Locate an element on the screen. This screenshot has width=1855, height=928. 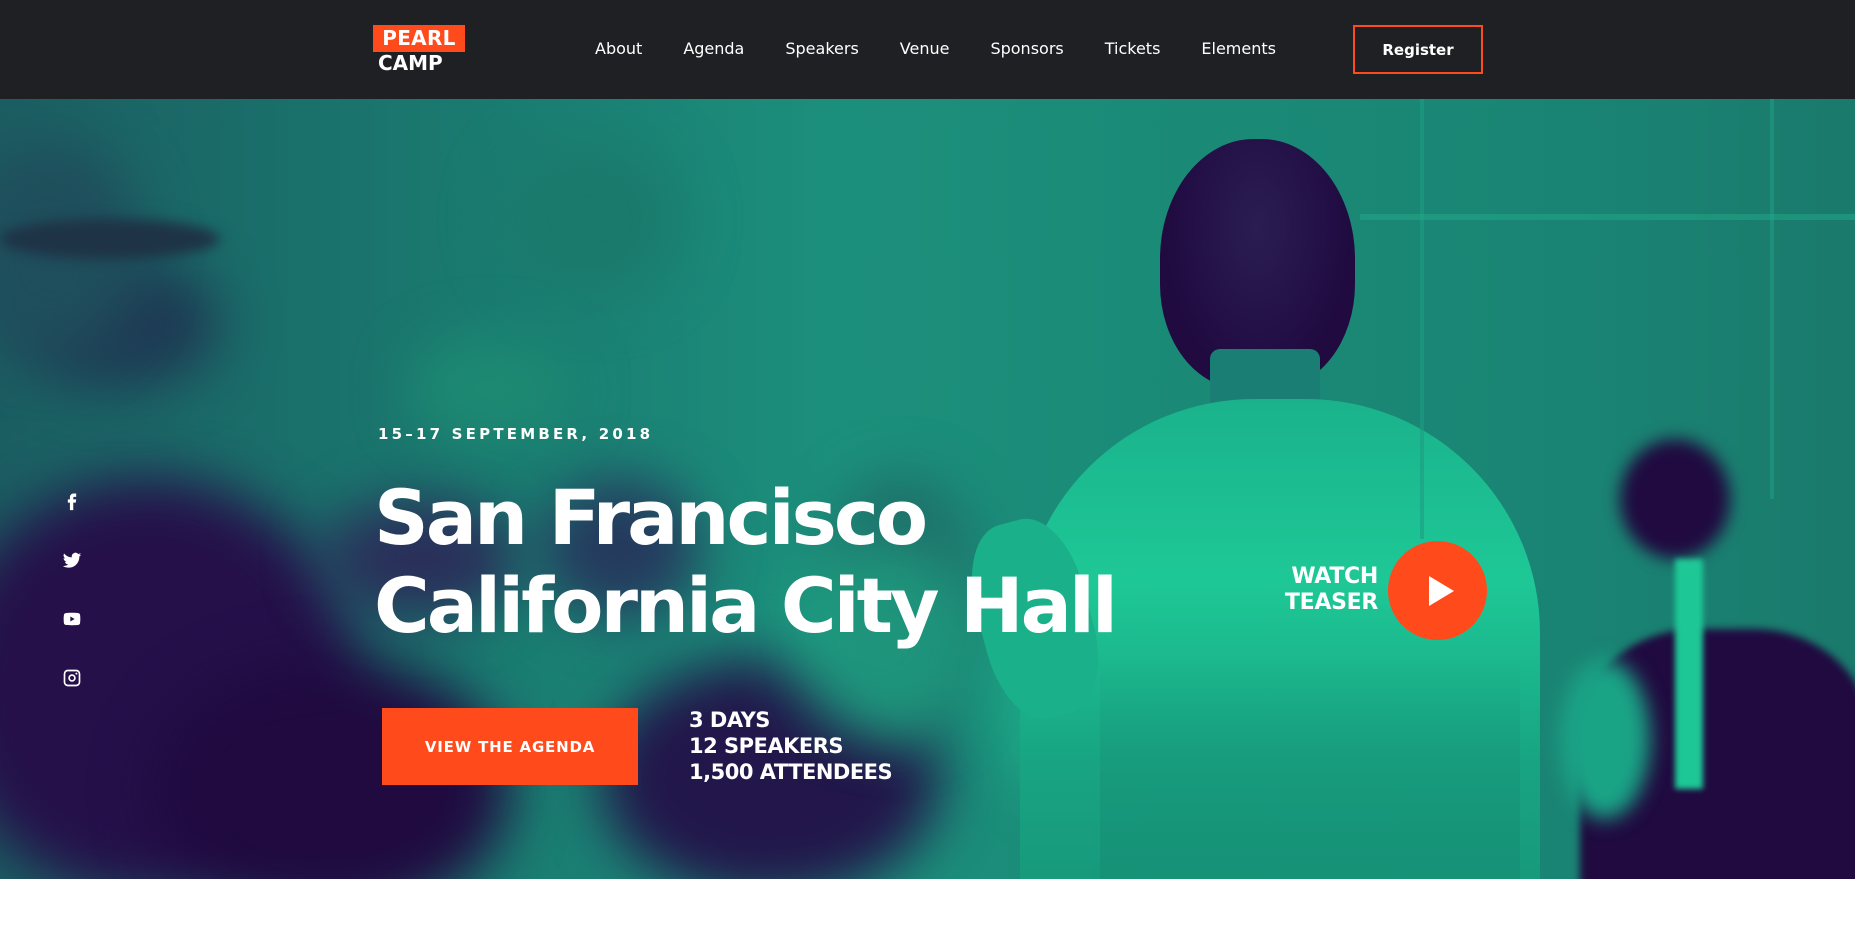
youtube-icon is located at coordinates (74, 621).